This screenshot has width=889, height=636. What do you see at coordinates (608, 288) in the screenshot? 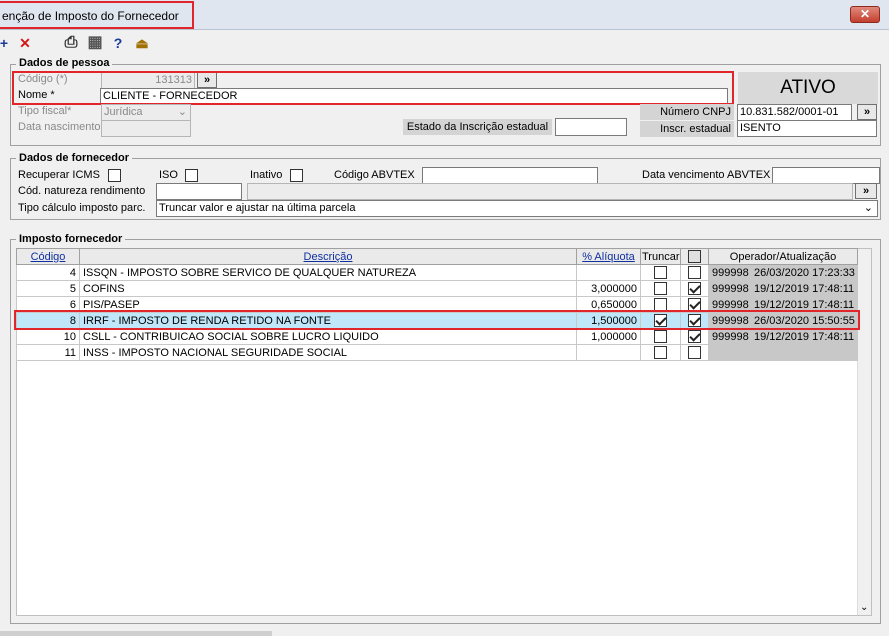
I see `aliquota-cell: 3,000000` at bounding box center [608, 288].